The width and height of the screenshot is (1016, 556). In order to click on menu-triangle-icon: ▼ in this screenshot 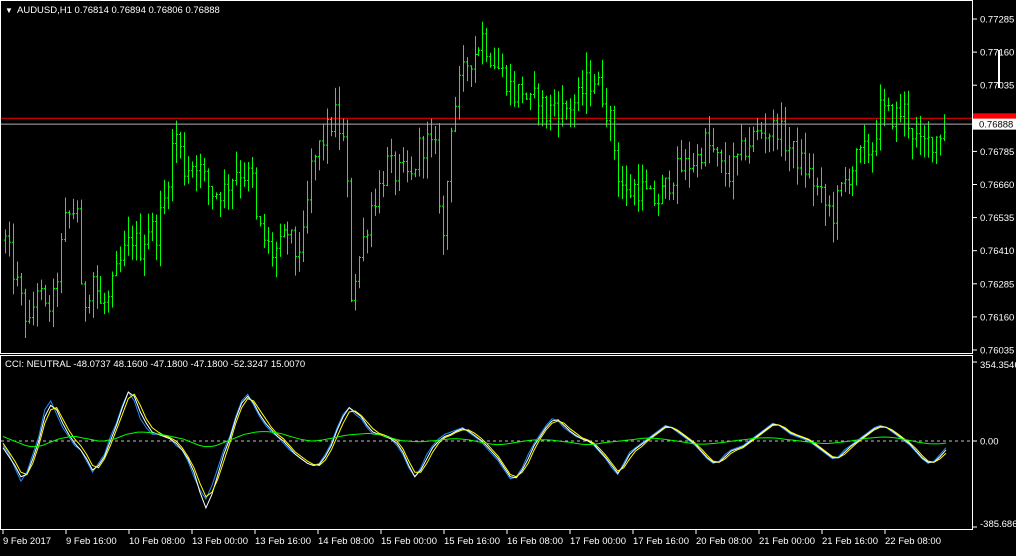, I will do `click(9, 10)`.